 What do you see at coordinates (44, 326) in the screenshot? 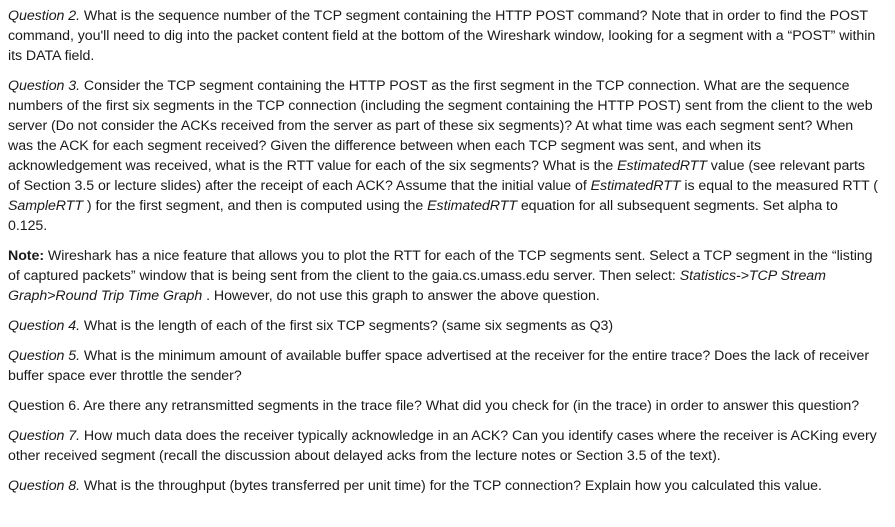
I see `question-4-label: Question 4.` at bounding box center [44, 326].